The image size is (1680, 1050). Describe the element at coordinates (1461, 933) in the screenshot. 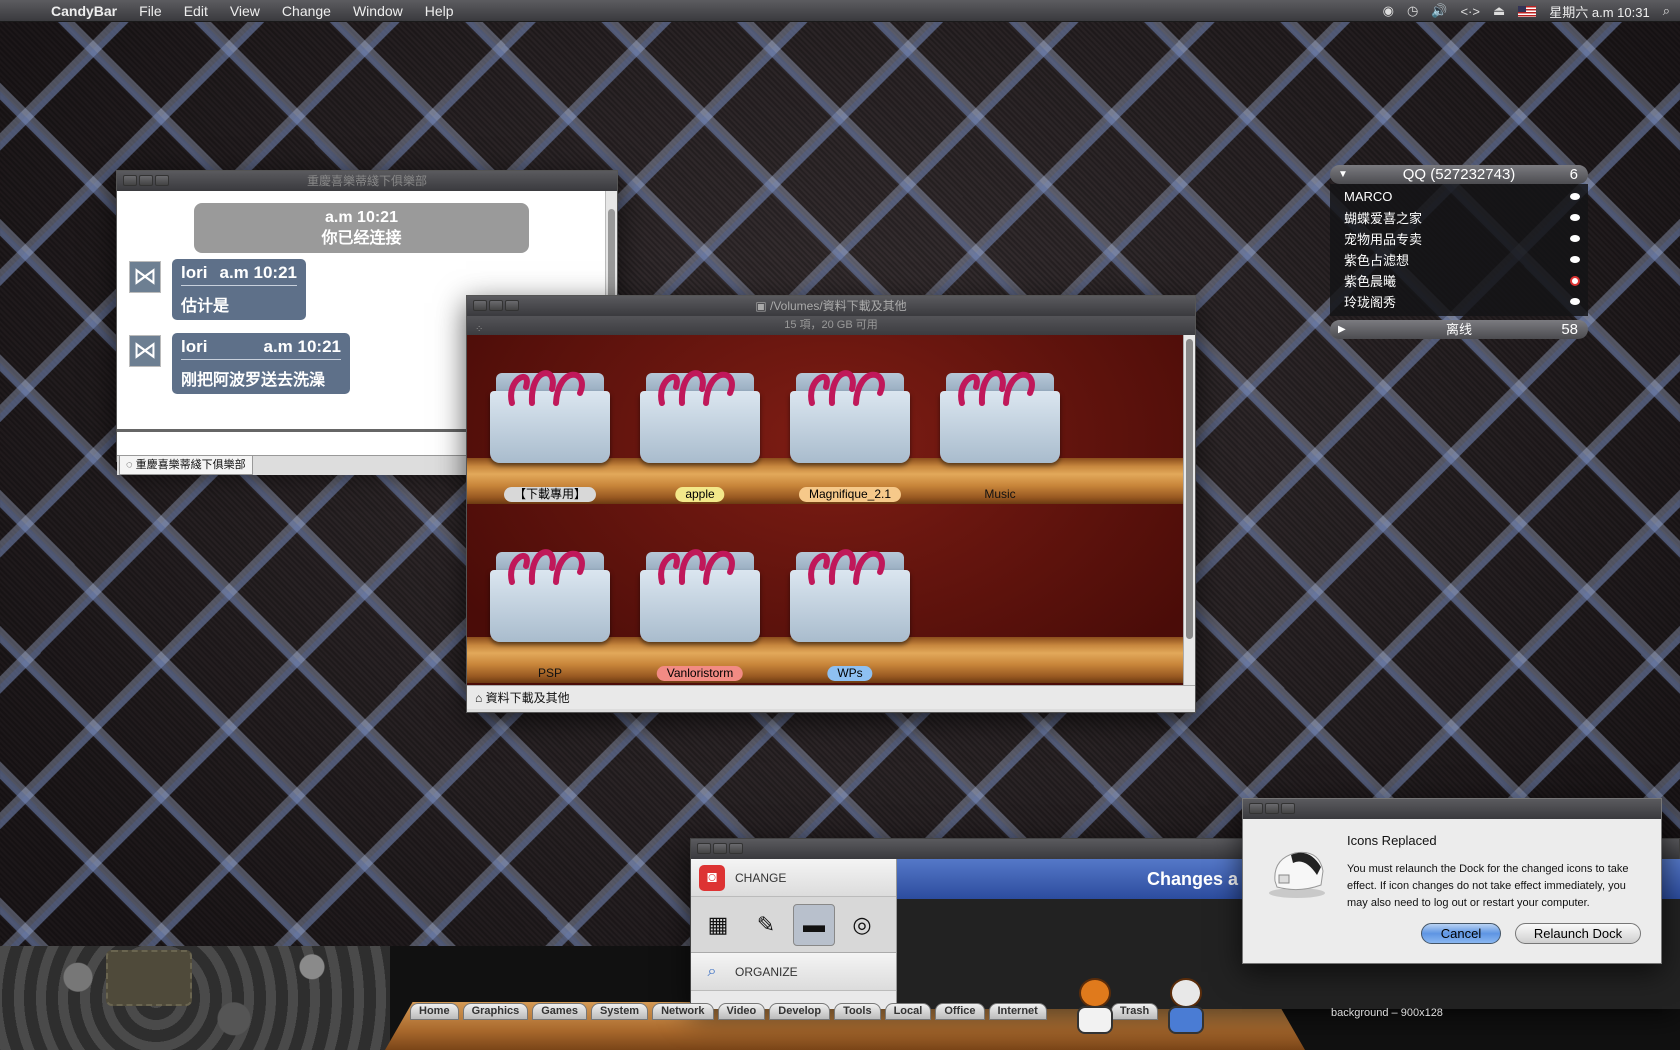

I see `cancel-button: Cancel` at that location.